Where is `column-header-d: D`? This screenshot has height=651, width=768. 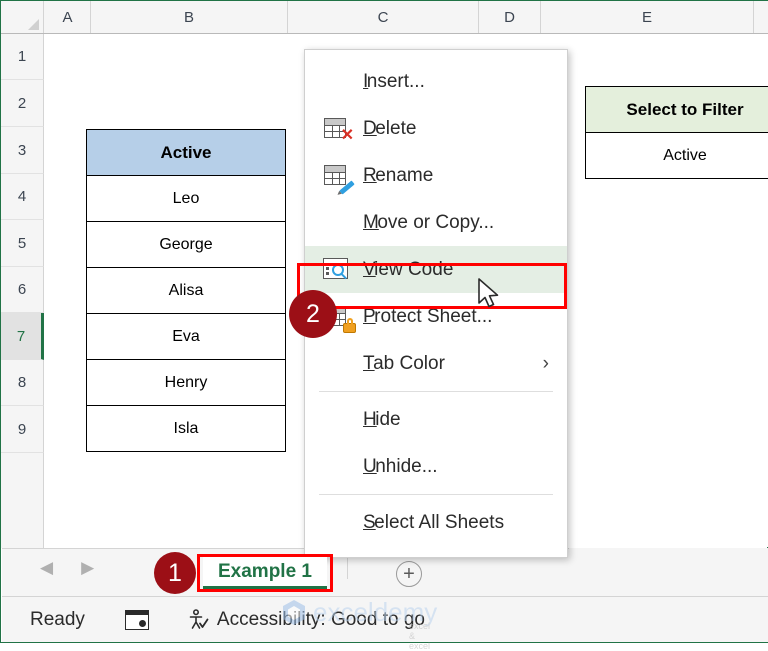 column-header-d: D is located at coordinates (510, 17).